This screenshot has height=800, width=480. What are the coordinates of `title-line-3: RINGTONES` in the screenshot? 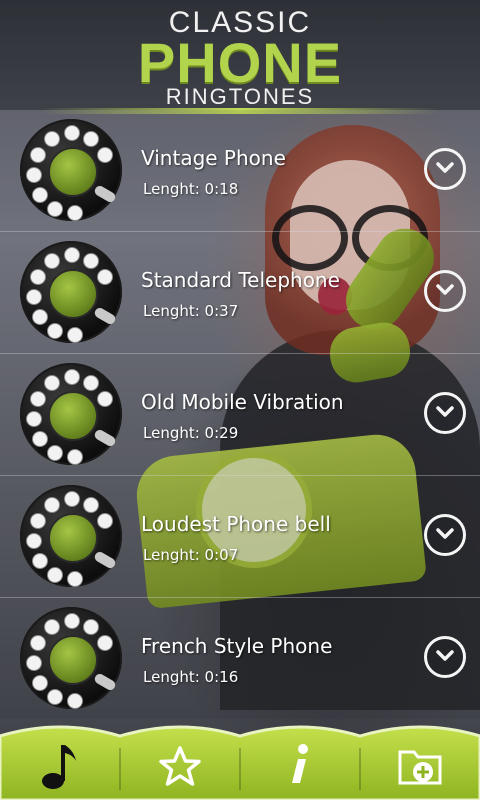 It's located at (240, 96).